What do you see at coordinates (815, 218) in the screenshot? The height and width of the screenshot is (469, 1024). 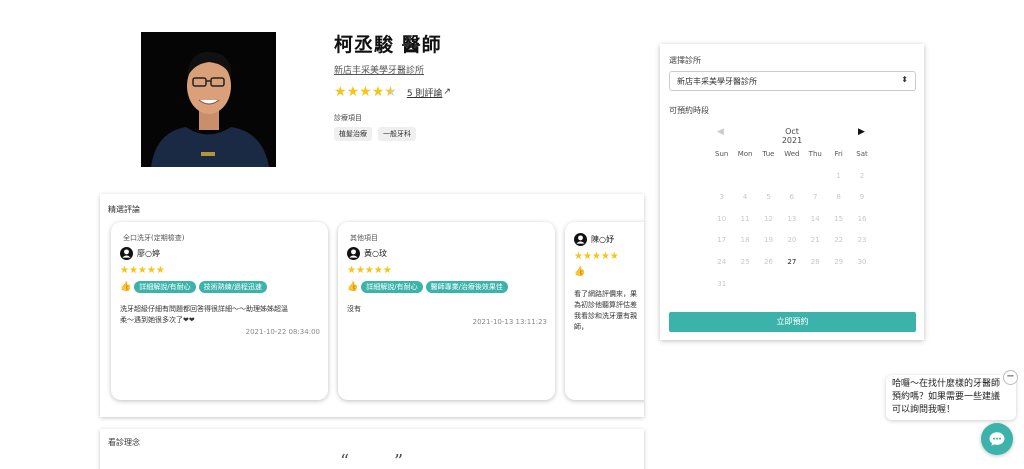 I see `calendar-day: 14` at bounding box center [815, 218].